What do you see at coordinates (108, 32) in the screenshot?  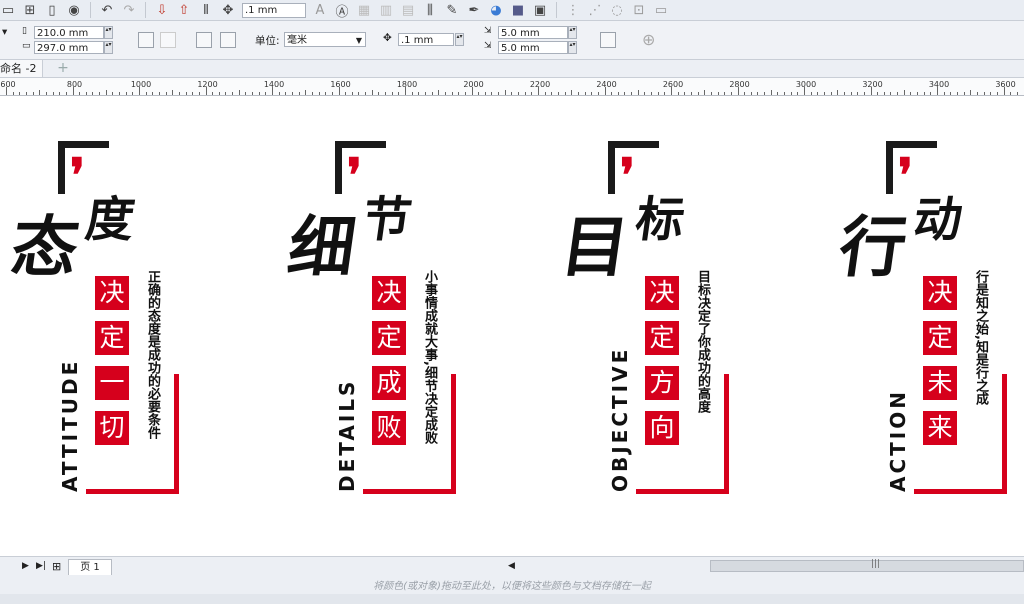 I see `width-spinner: ▴▾` at bounding box center [108, 32].